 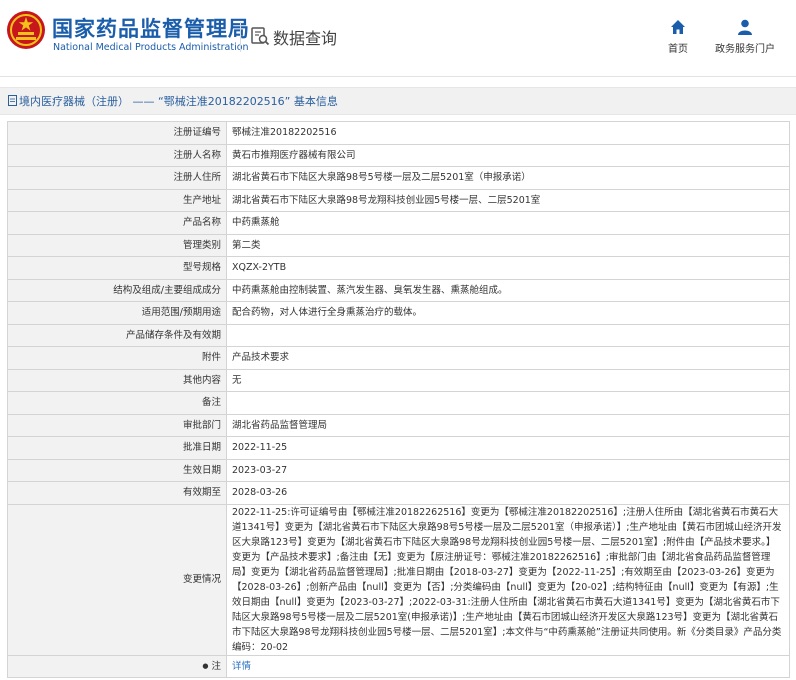 I want to click on row-label: 适用范围/预期用途, so click(x=117, y=313).